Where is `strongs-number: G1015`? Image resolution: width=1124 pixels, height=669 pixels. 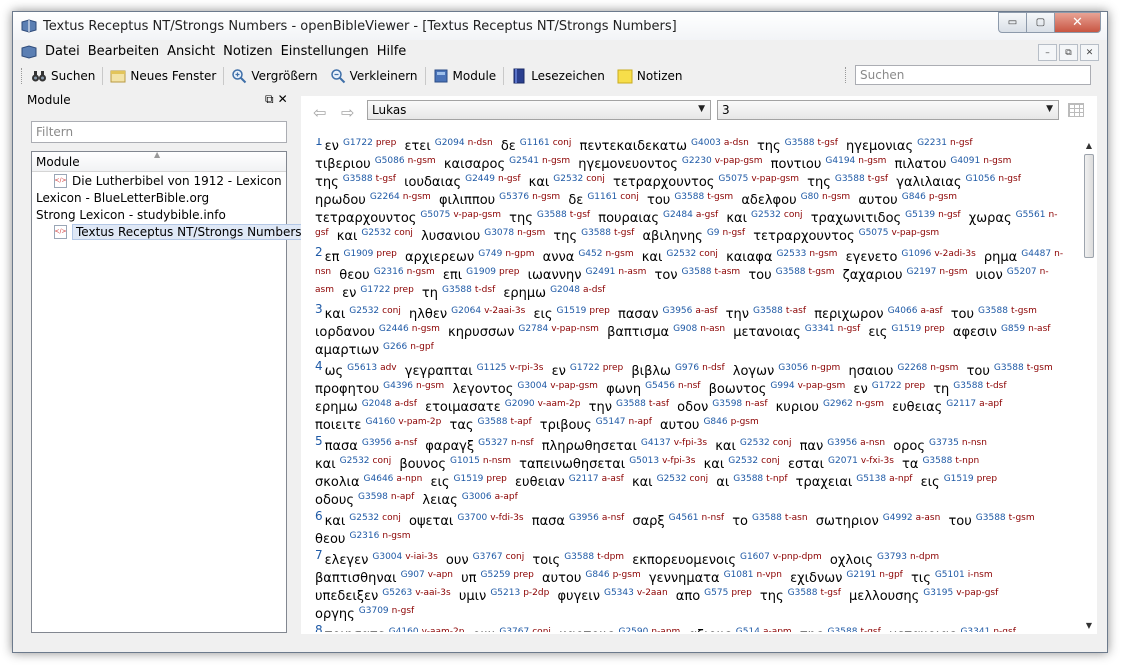
strongs-number: G1015 is located at coordinates (465, 461).